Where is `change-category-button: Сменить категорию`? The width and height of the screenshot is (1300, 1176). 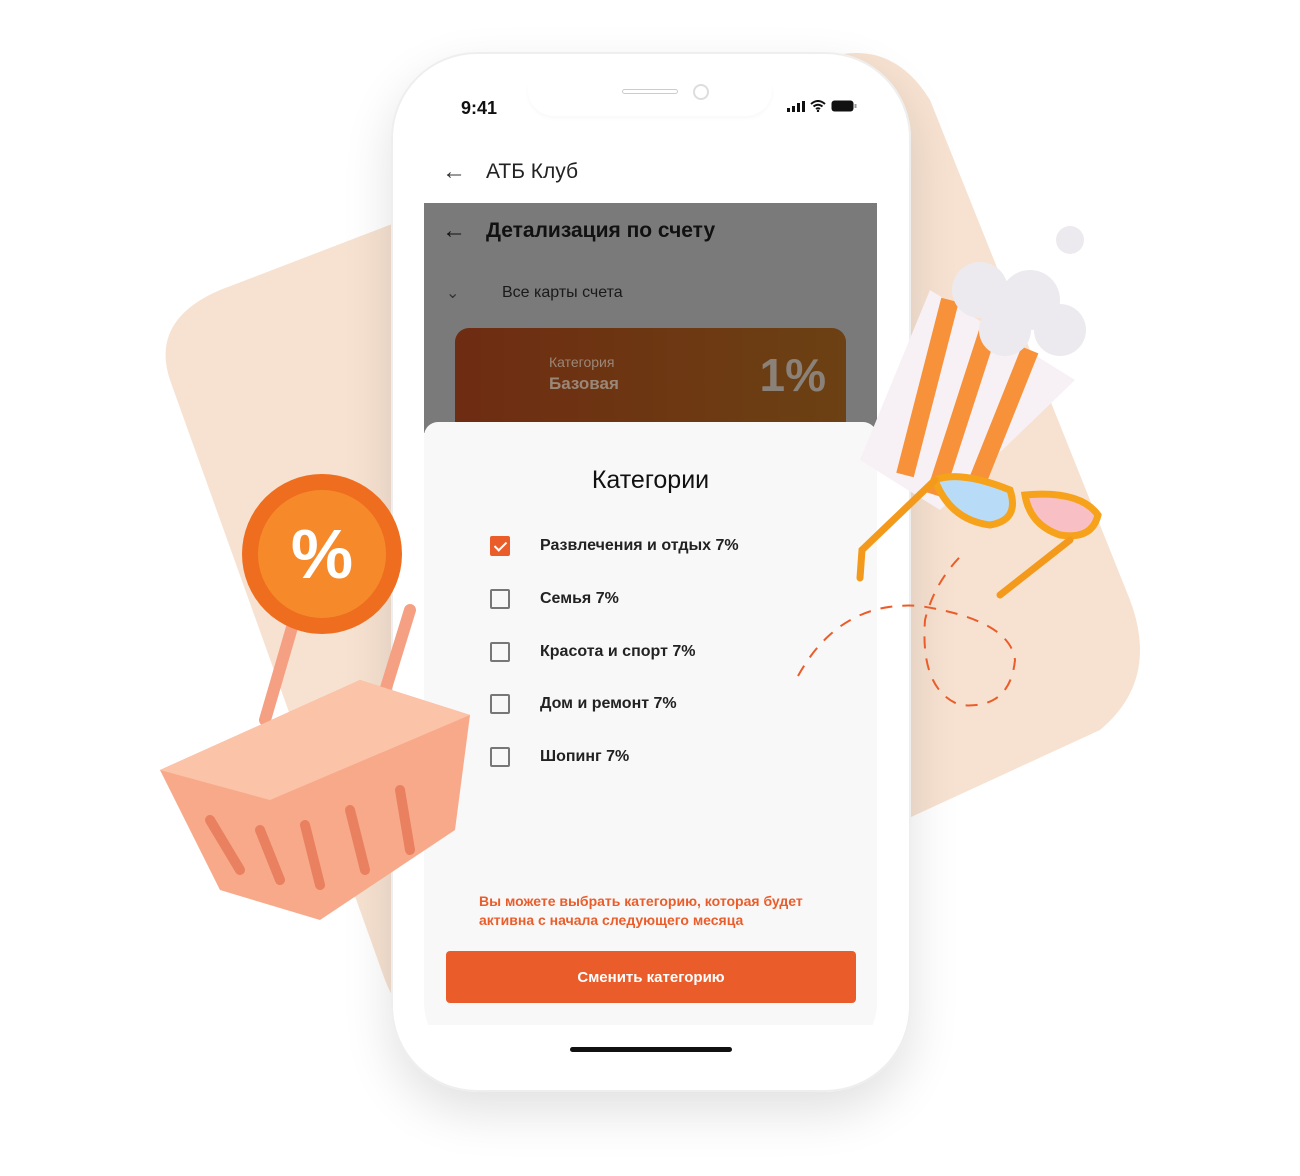 change-category-button: Сменить категорию is located at coordinates (651, 977).